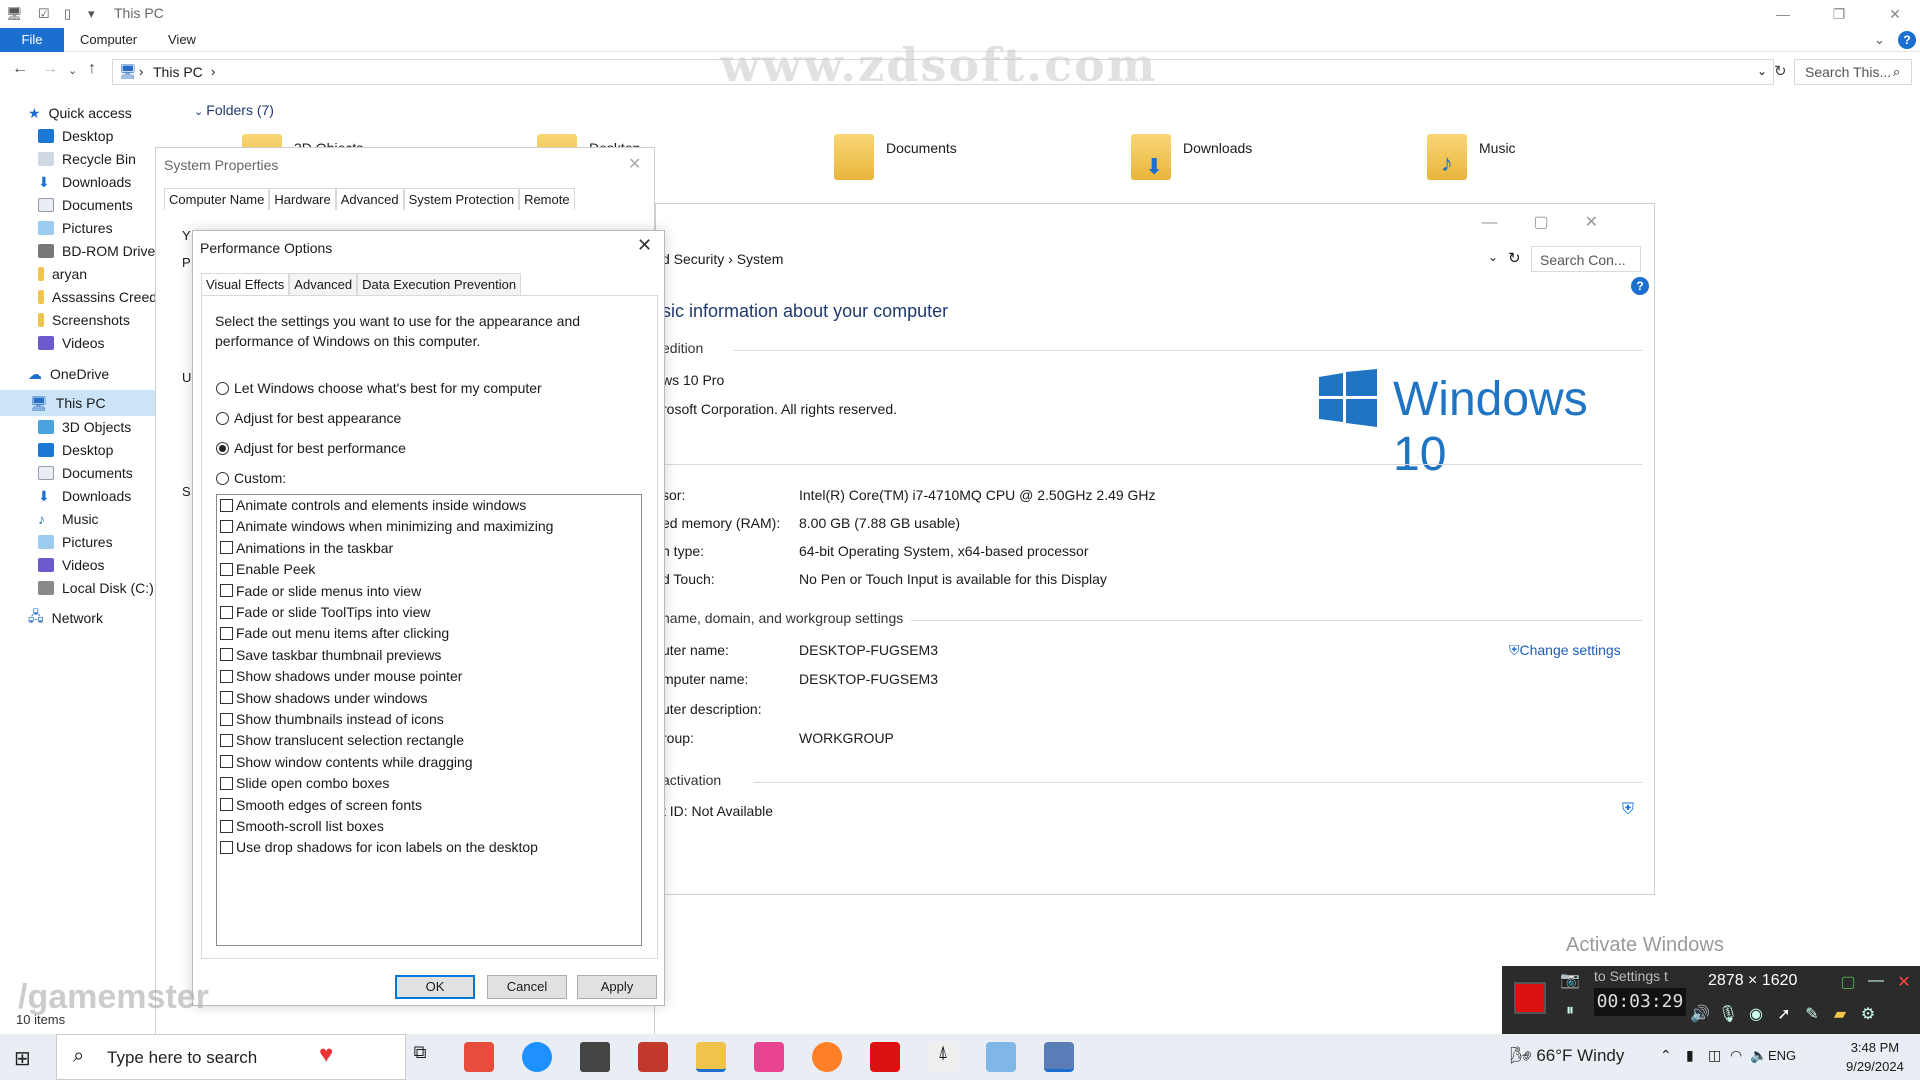 The width and height of the screenshot is (1920, 1080). What do you see at coordinates (1059, 1057) in the screenshot?
I see `control-panel-icon` at bounding box center [1059, 1057].